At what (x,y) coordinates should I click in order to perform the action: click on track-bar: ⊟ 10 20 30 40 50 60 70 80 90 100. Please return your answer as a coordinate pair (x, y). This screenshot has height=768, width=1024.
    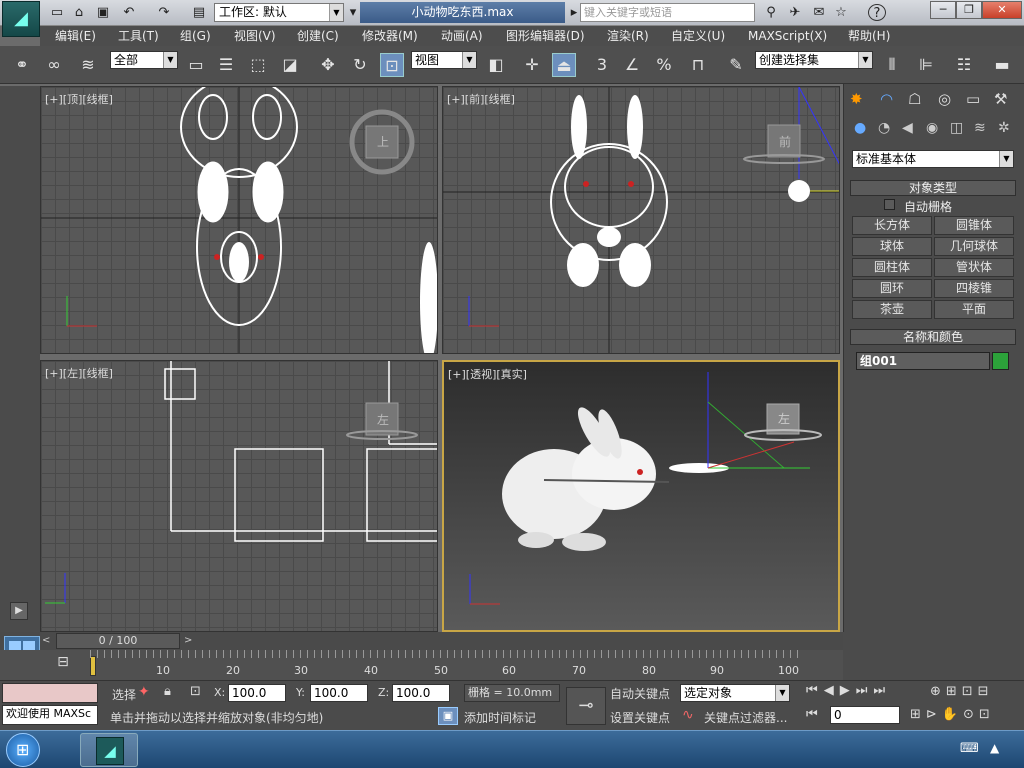
    Looking at the image, I should click on (421, 665).